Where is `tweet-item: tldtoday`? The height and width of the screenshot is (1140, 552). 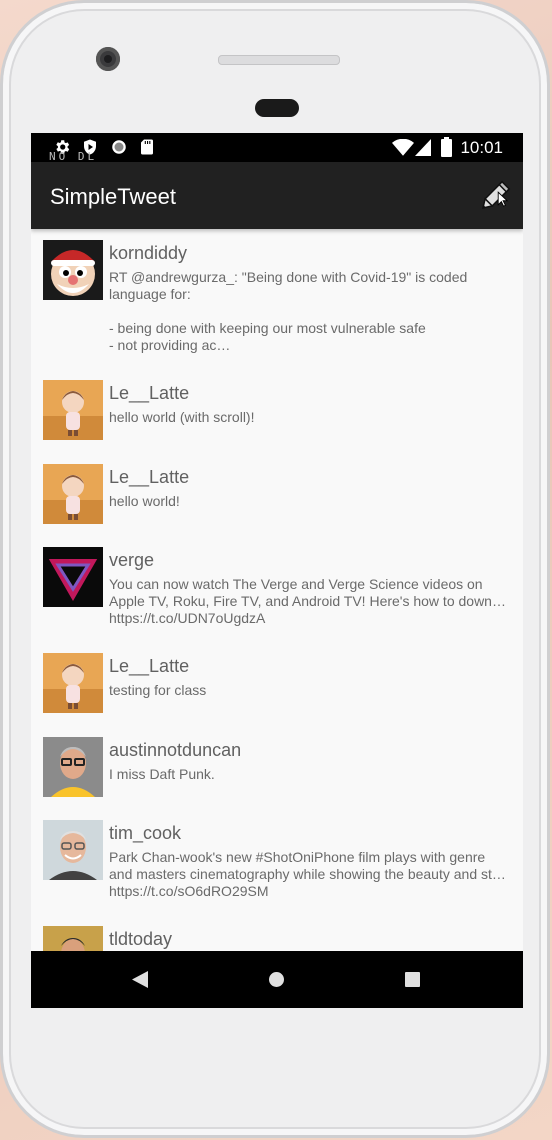
tweet-item: tldtoday is located at coordinates (277, 933).